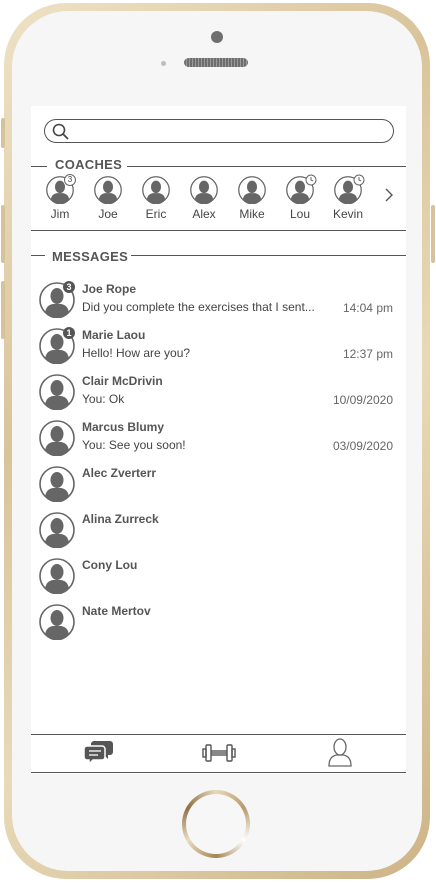  Describe the element at coordinates (116, 611) in the screenshot. I see `contact-name: Nate Mertov` at that location.